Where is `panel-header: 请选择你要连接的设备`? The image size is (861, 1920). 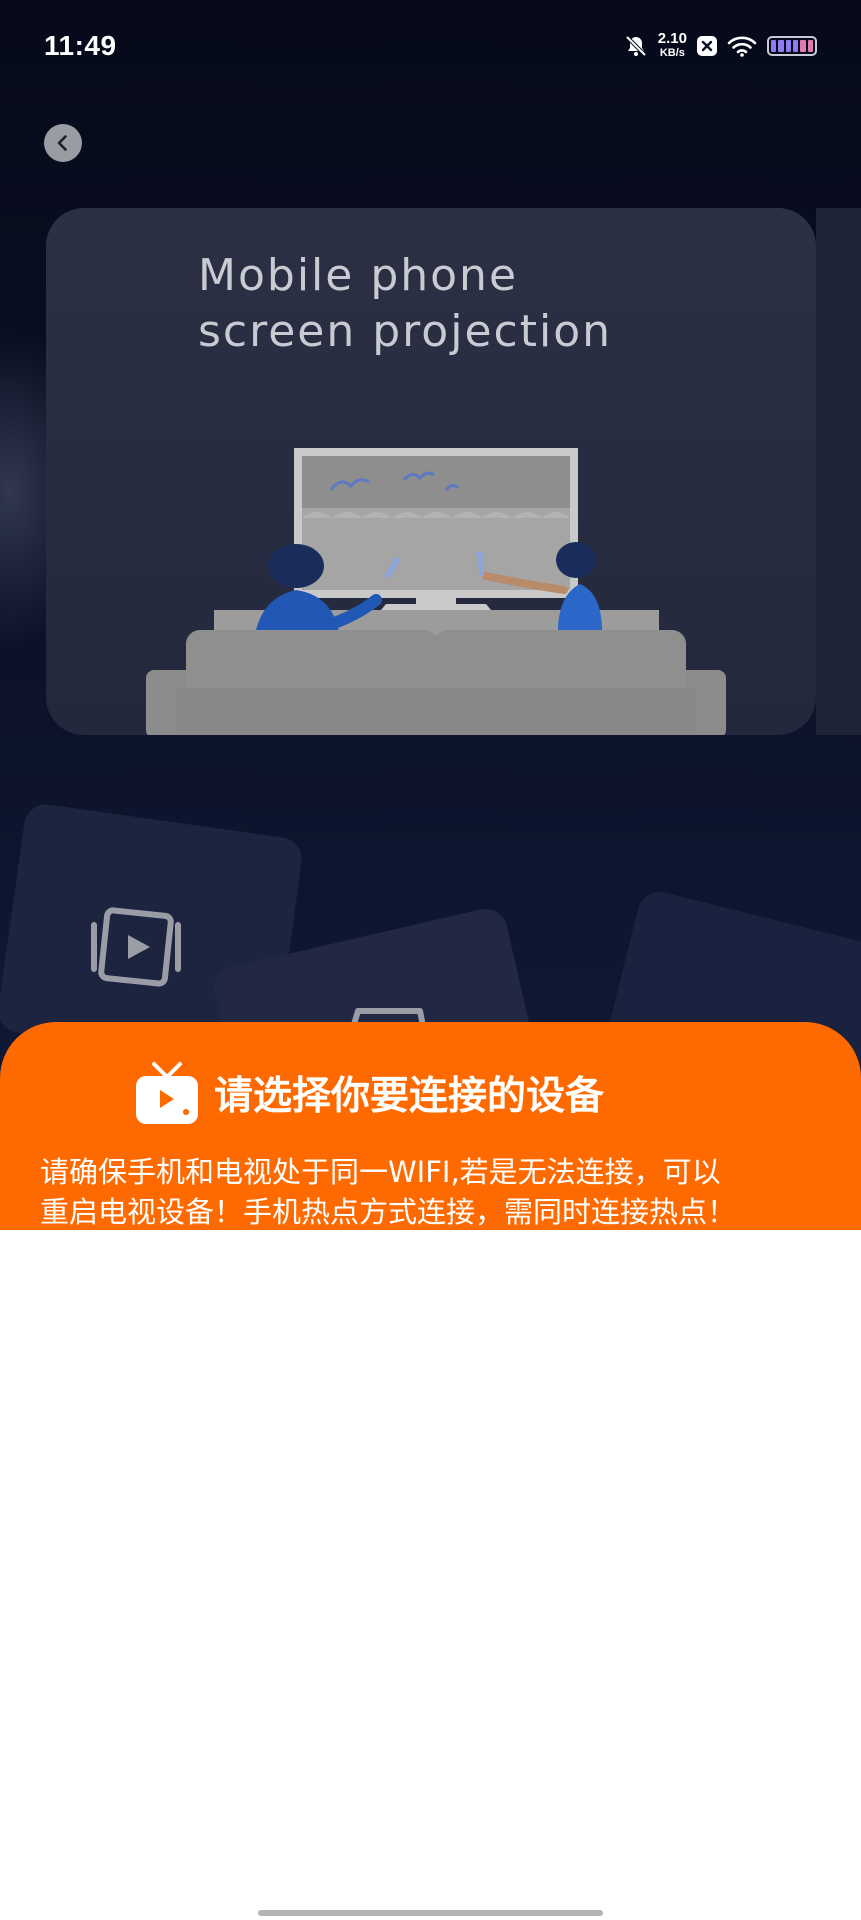
panel-header: 请选择你要连接的设备 is located at coordinates (369, 1093).